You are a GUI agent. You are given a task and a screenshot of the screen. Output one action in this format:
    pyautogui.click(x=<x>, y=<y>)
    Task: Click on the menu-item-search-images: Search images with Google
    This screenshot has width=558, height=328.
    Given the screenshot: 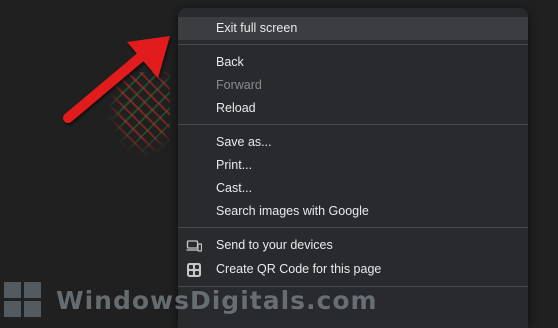 What is the action you would take?
    pyautogui.click(x=353, y=211)
    